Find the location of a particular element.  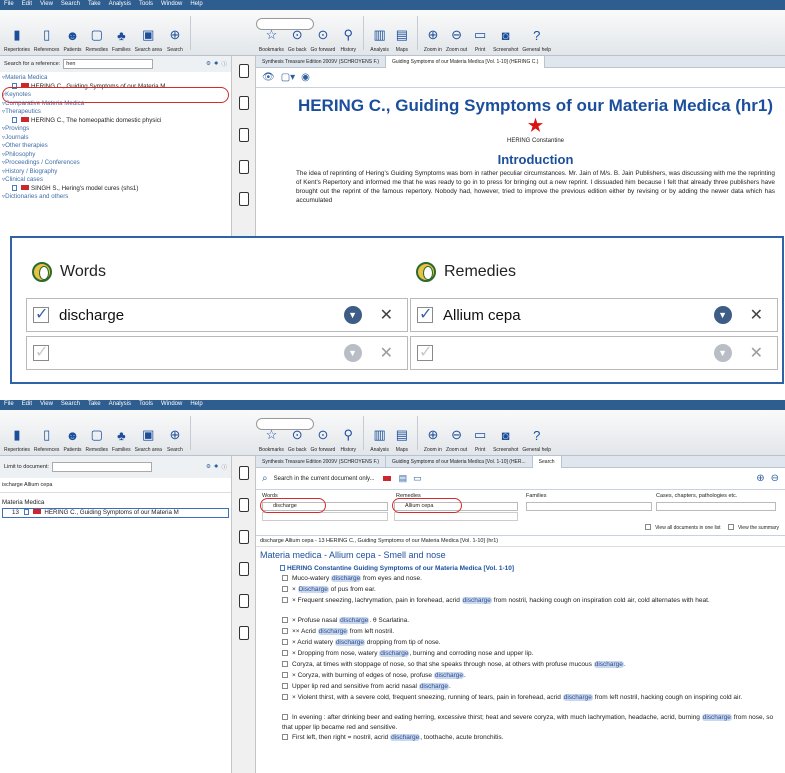

remedies-field-2: ▼ ✕ is located at coordinates (594, 353).